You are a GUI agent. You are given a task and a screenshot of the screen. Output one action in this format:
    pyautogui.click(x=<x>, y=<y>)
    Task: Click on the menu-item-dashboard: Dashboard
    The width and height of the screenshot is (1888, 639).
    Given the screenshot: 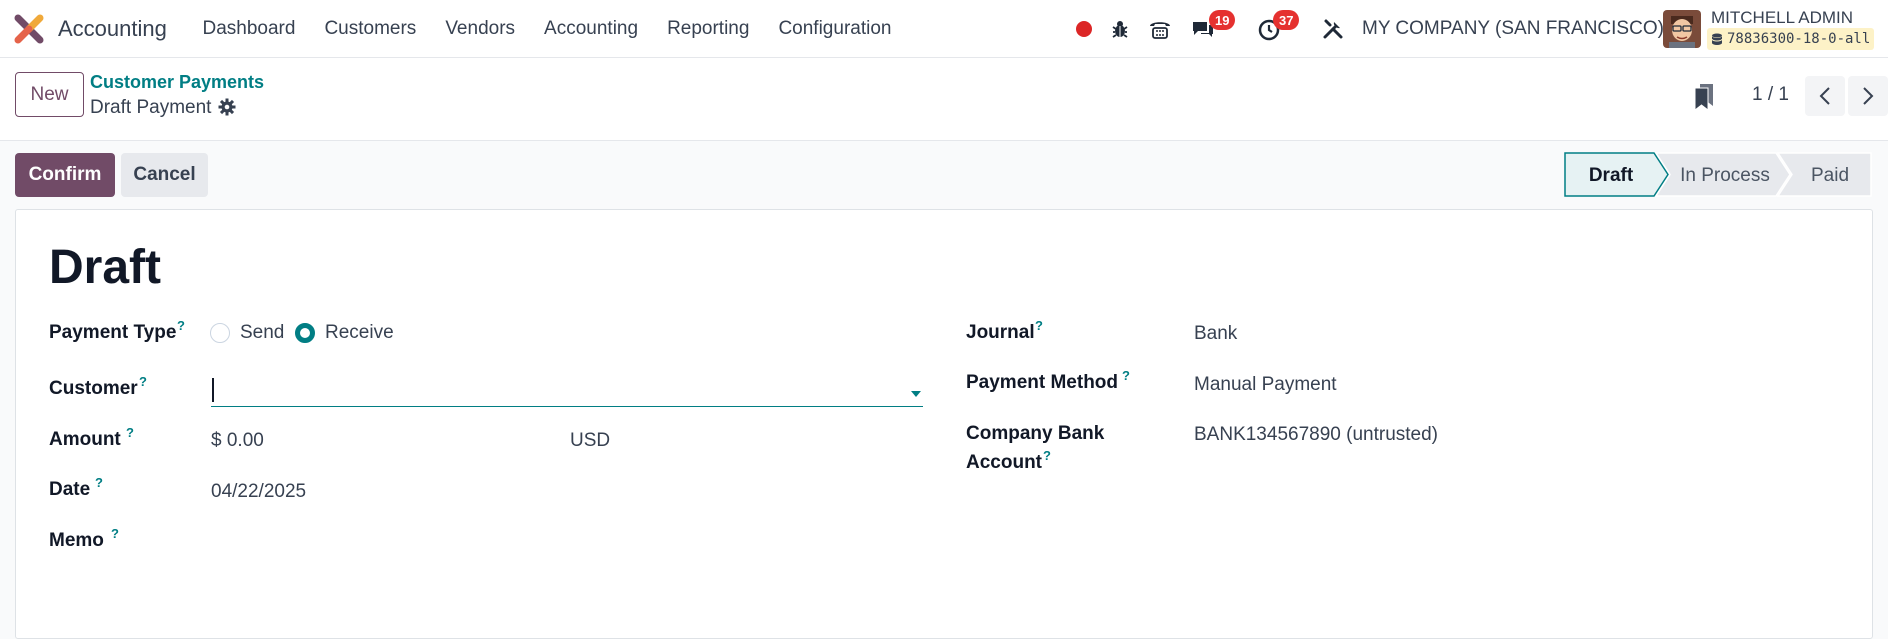 What is the action you would take?
    pyautogui.click(x=249, y=29)
    